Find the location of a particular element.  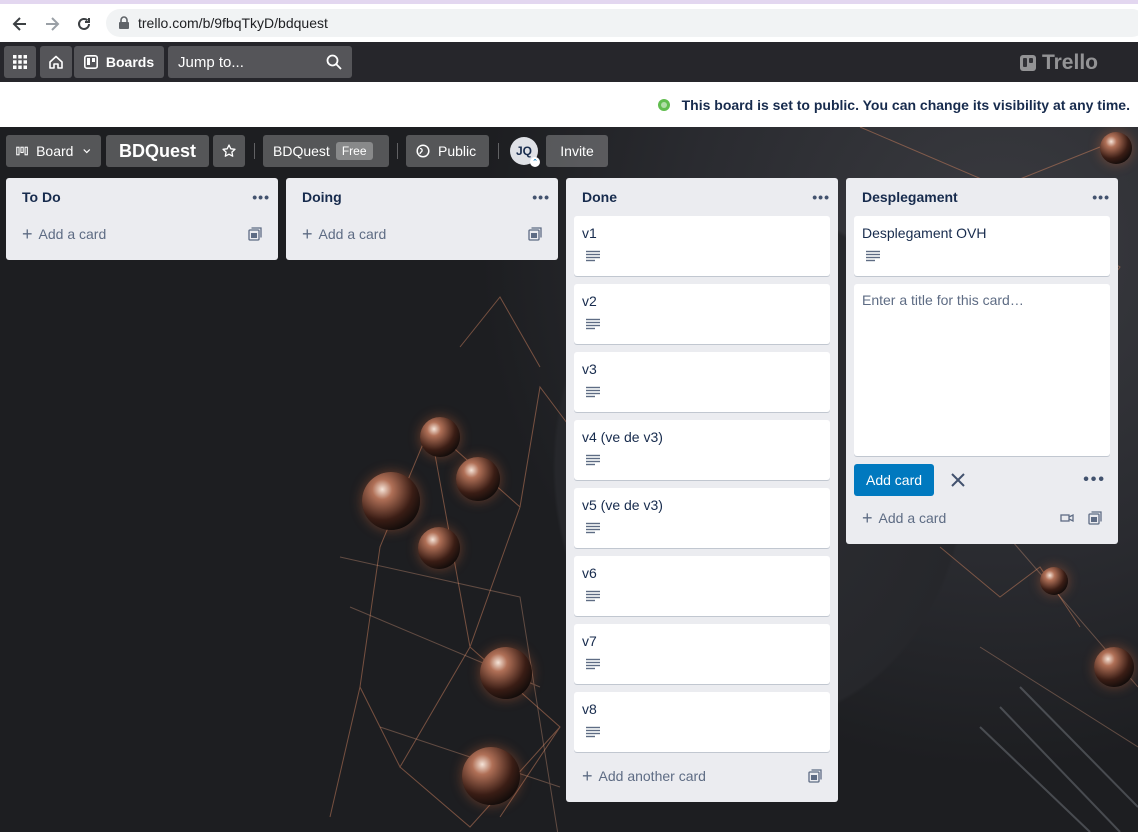

close-icon is located at coordinates (958, 480).